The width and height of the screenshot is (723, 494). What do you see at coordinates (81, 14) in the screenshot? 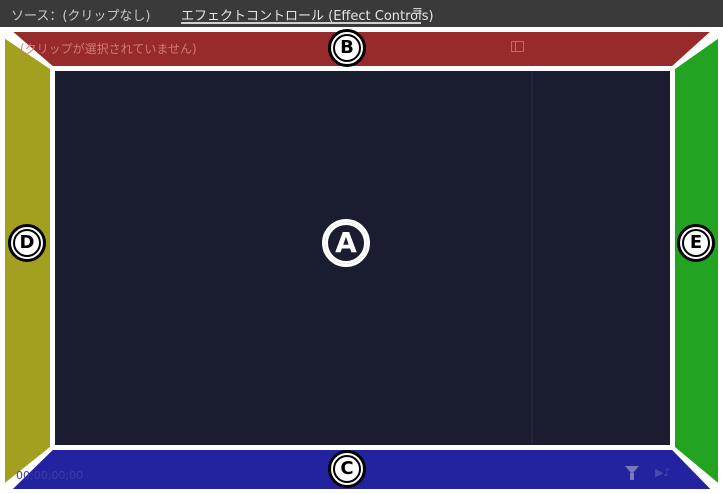
I see `tab-source: ソース：(クリップなし)` at bounding box center [81, 14].